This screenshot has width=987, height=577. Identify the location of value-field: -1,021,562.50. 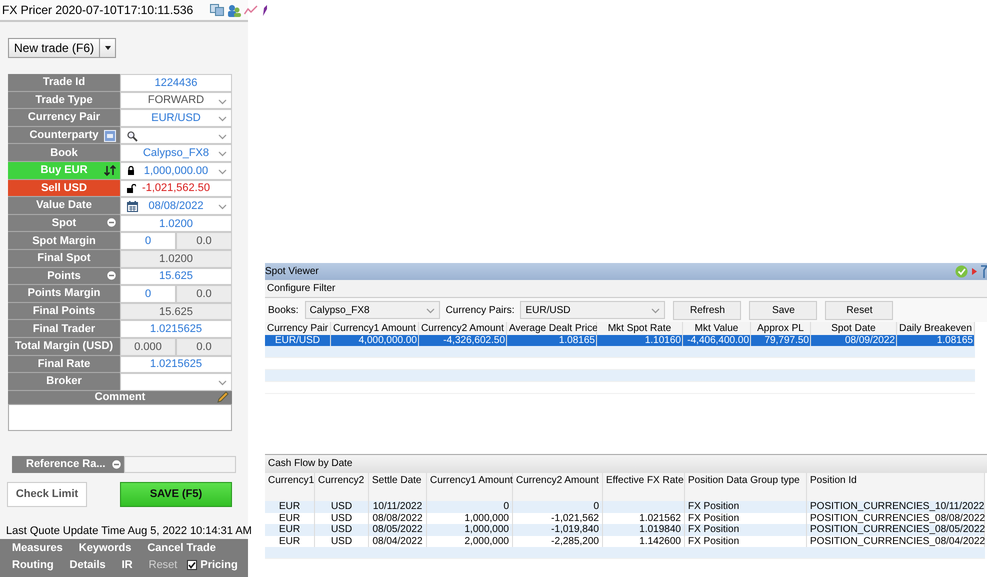
(176, 188).